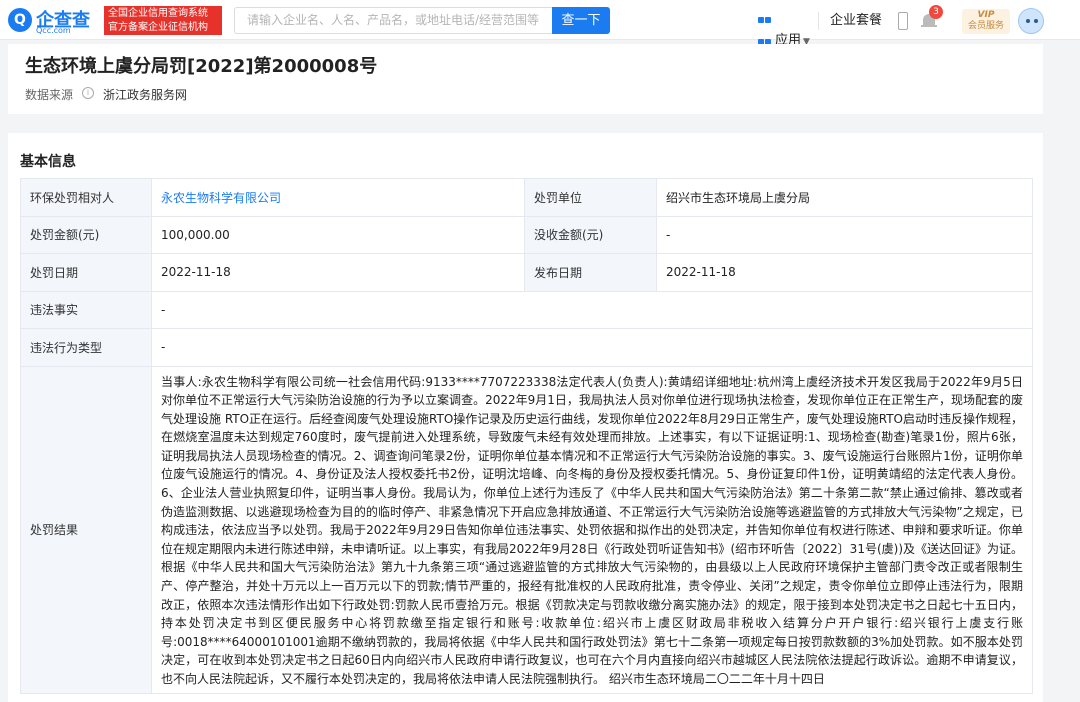 The width and height of the screenshot is (1080, 702). What do you see at coordinates (163, 20) in the screenshot?
I see `site-tagline: 全国企业信用查询系统 官方备案企业征信机构` at bounding box center [163, 20].